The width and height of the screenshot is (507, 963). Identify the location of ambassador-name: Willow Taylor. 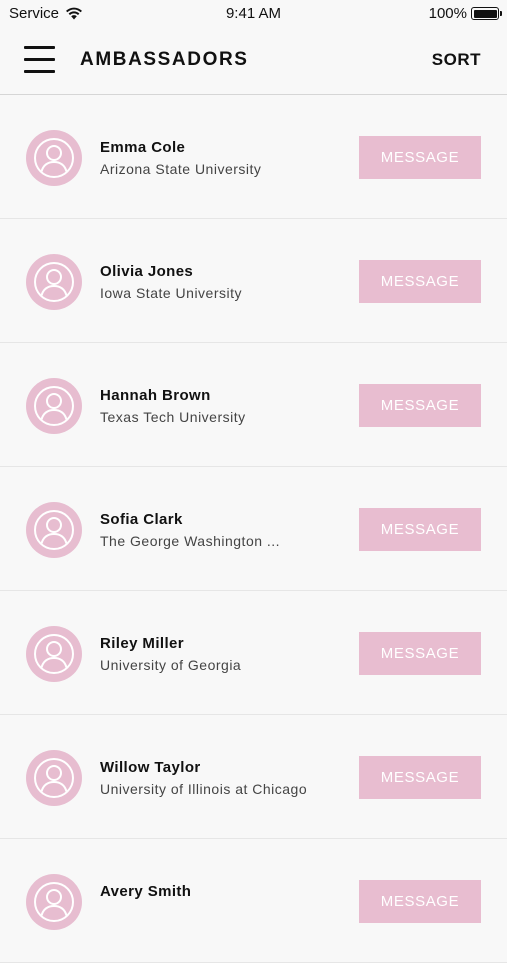
(150, 767).